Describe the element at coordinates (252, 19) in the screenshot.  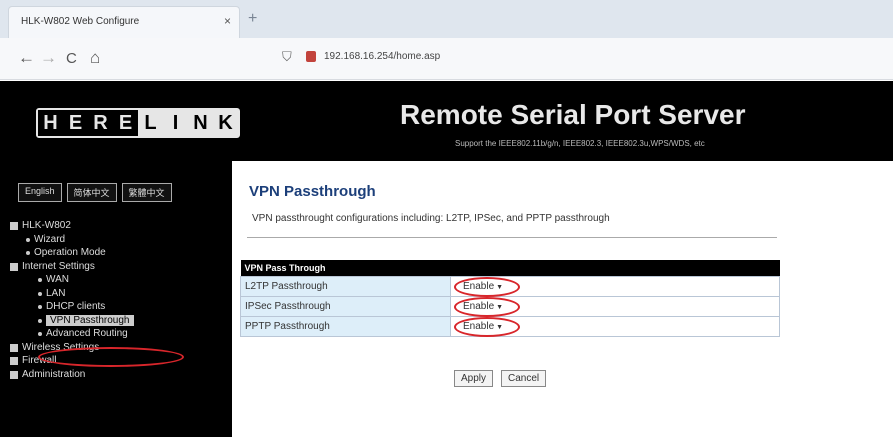
I see `new-tab-icon: +` at that location.